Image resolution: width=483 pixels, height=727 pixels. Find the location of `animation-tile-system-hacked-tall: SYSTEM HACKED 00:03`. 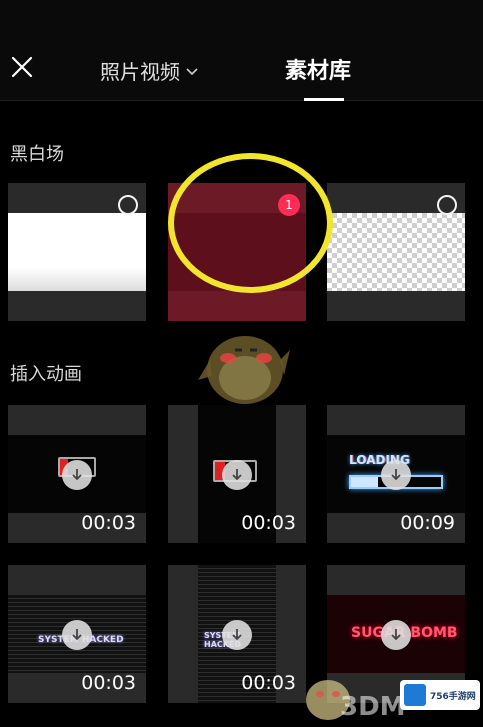

animation-tile-system-hacked-tall: SYSTEM HACKED 00:03 is located at coordinates (237, 634).